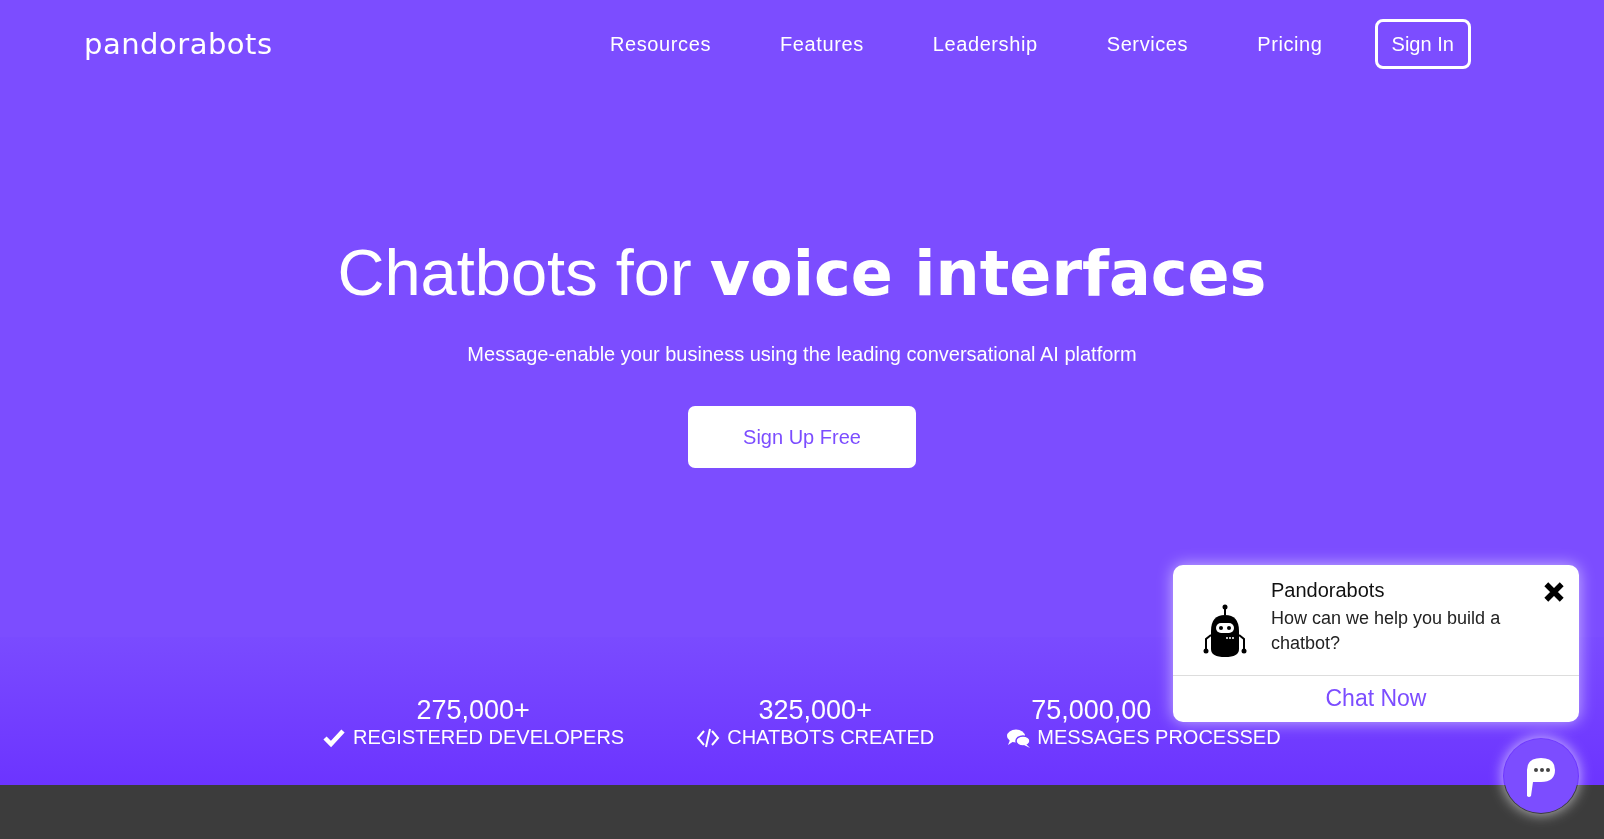  I want to click on nav-link: Features, so click(822, 44).